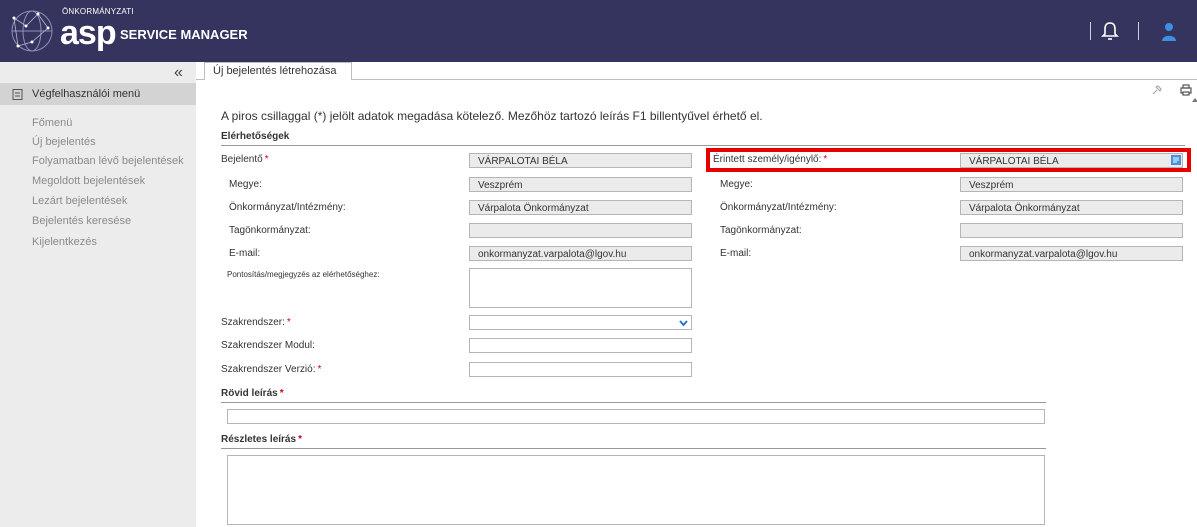 This screenshot has width=1197, height=527. Describe the element at coordinates (32, 31) in the screenshot. I see `asp-globe-logo-icon` at that location.